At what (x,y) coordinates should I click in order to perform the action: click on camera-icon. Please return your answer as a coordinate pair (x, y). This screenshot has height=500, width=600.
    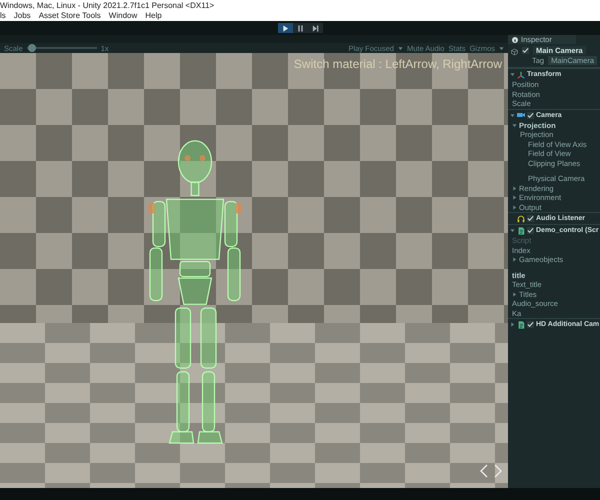
    Looking at the image, I should click on (521, 115).